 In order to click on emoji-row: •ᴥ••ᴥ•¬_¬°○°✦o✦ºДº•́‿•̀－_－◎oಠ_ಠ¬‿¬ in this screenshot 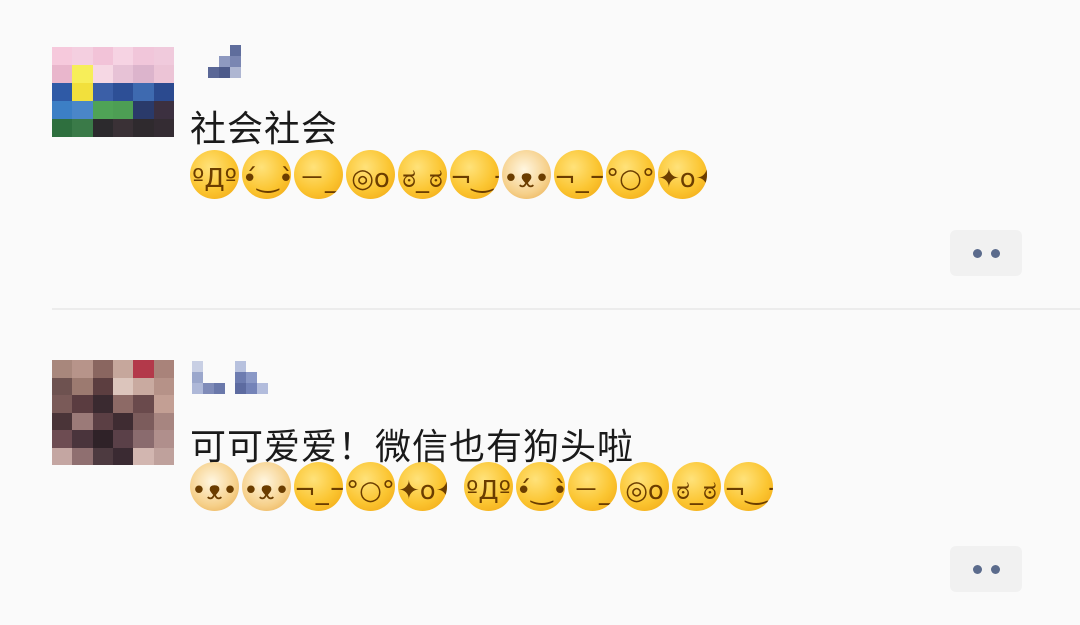, I will do `click(481, 486)`.